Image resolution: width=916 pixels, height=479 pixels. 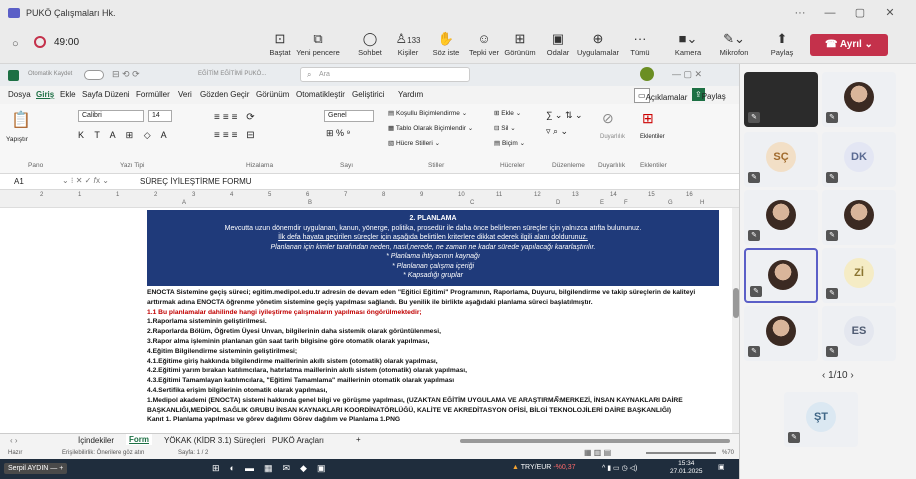 I want to click on clock: 15:34 27.01.2025, so click(x=686, y=468).